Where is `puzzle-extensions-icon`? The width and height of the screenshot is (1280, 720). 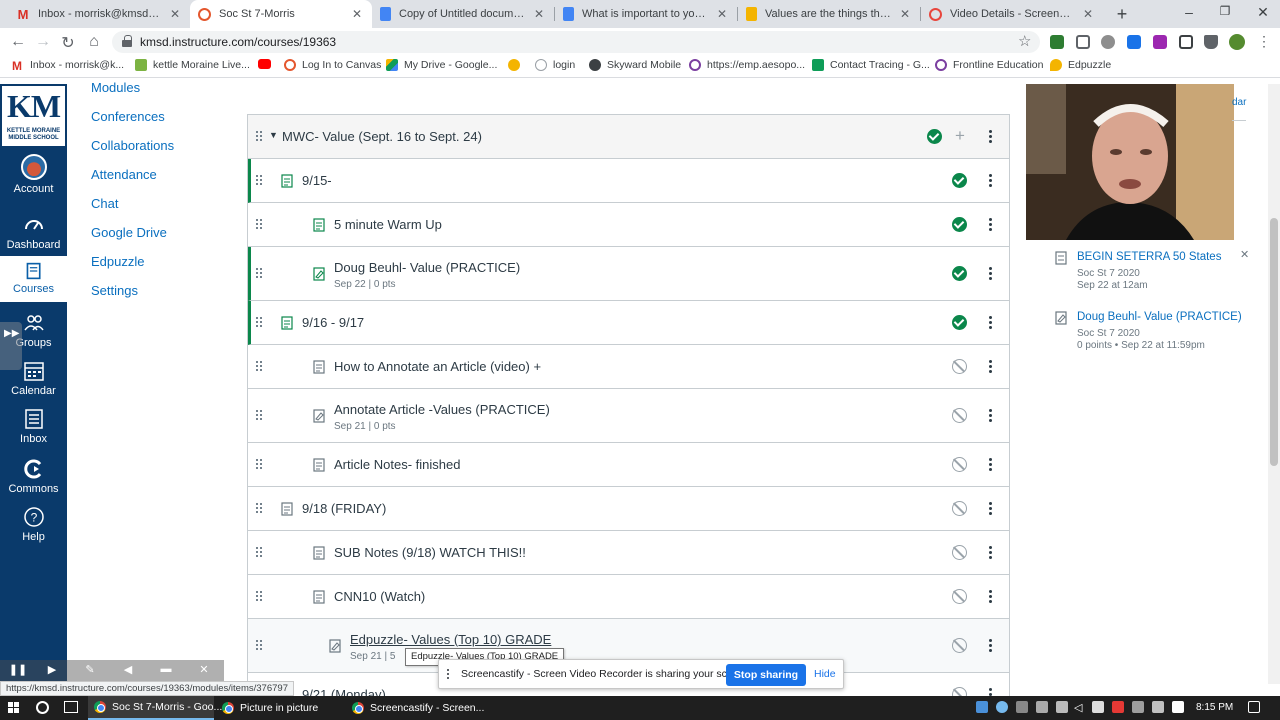
puzzle-extensions-icon is located at coordinates (1211, 42).